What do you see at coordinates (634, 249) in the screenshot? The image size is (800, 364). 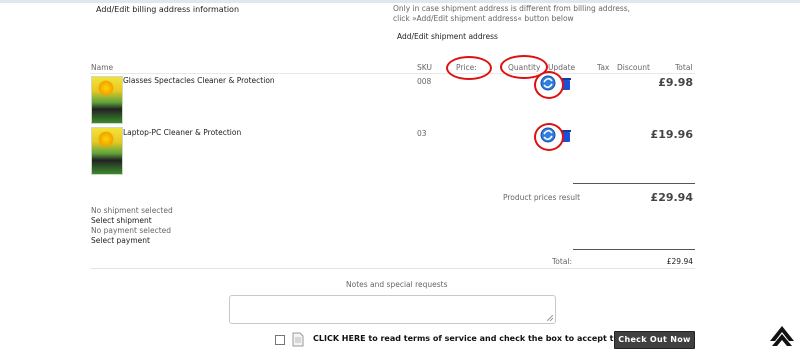 I see `total-divider` at bounding box center [634, 249].